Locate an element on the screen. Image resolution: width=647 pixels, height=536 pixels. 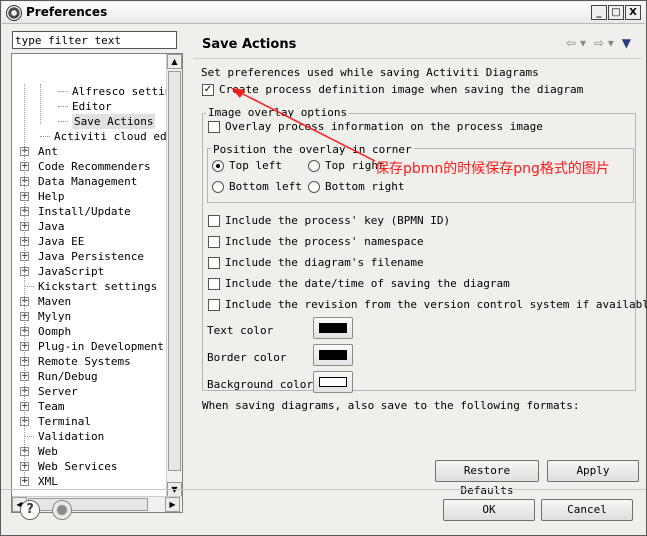
tree-item-label: XML is located at coordinates (48, 481).